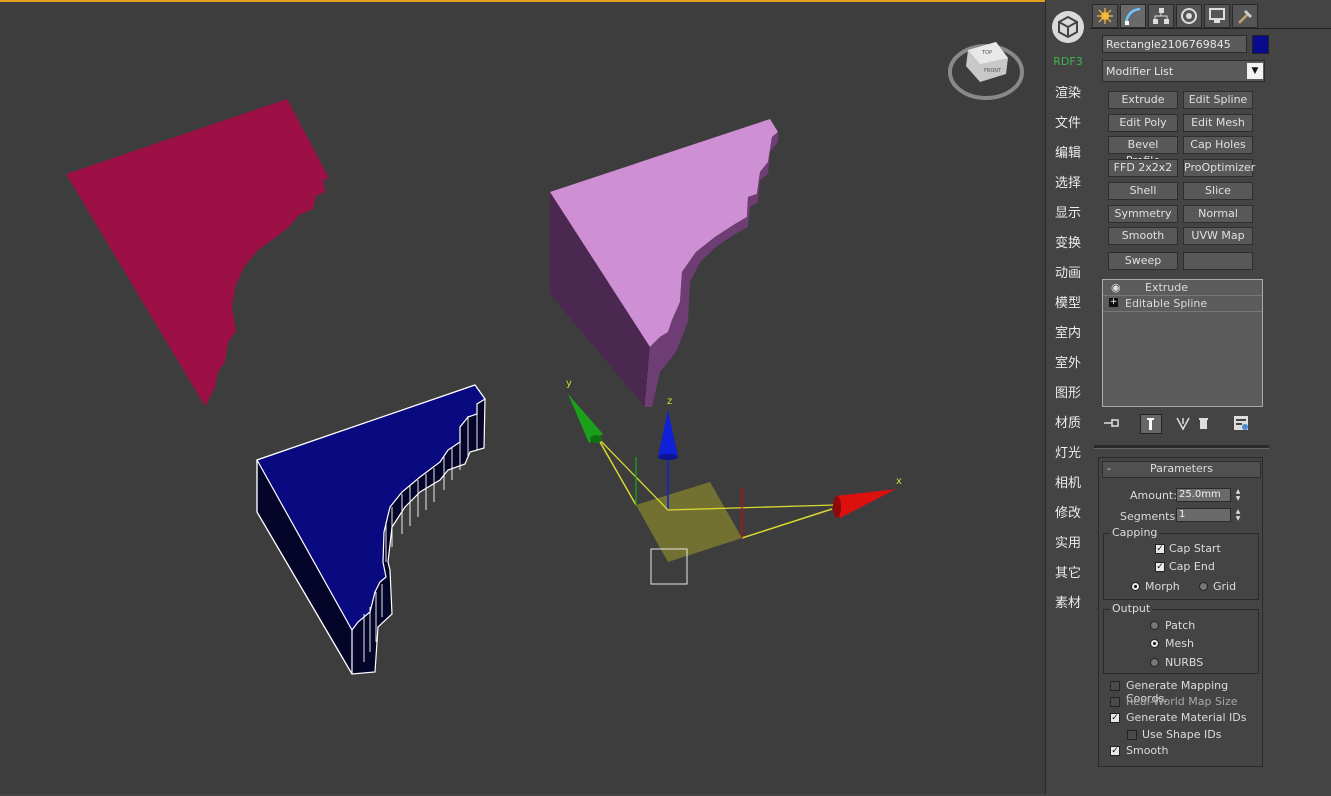 This screenshot has width=1331, height=796. I want to click on toolstrip-item: 文件, so click(1068, 121).